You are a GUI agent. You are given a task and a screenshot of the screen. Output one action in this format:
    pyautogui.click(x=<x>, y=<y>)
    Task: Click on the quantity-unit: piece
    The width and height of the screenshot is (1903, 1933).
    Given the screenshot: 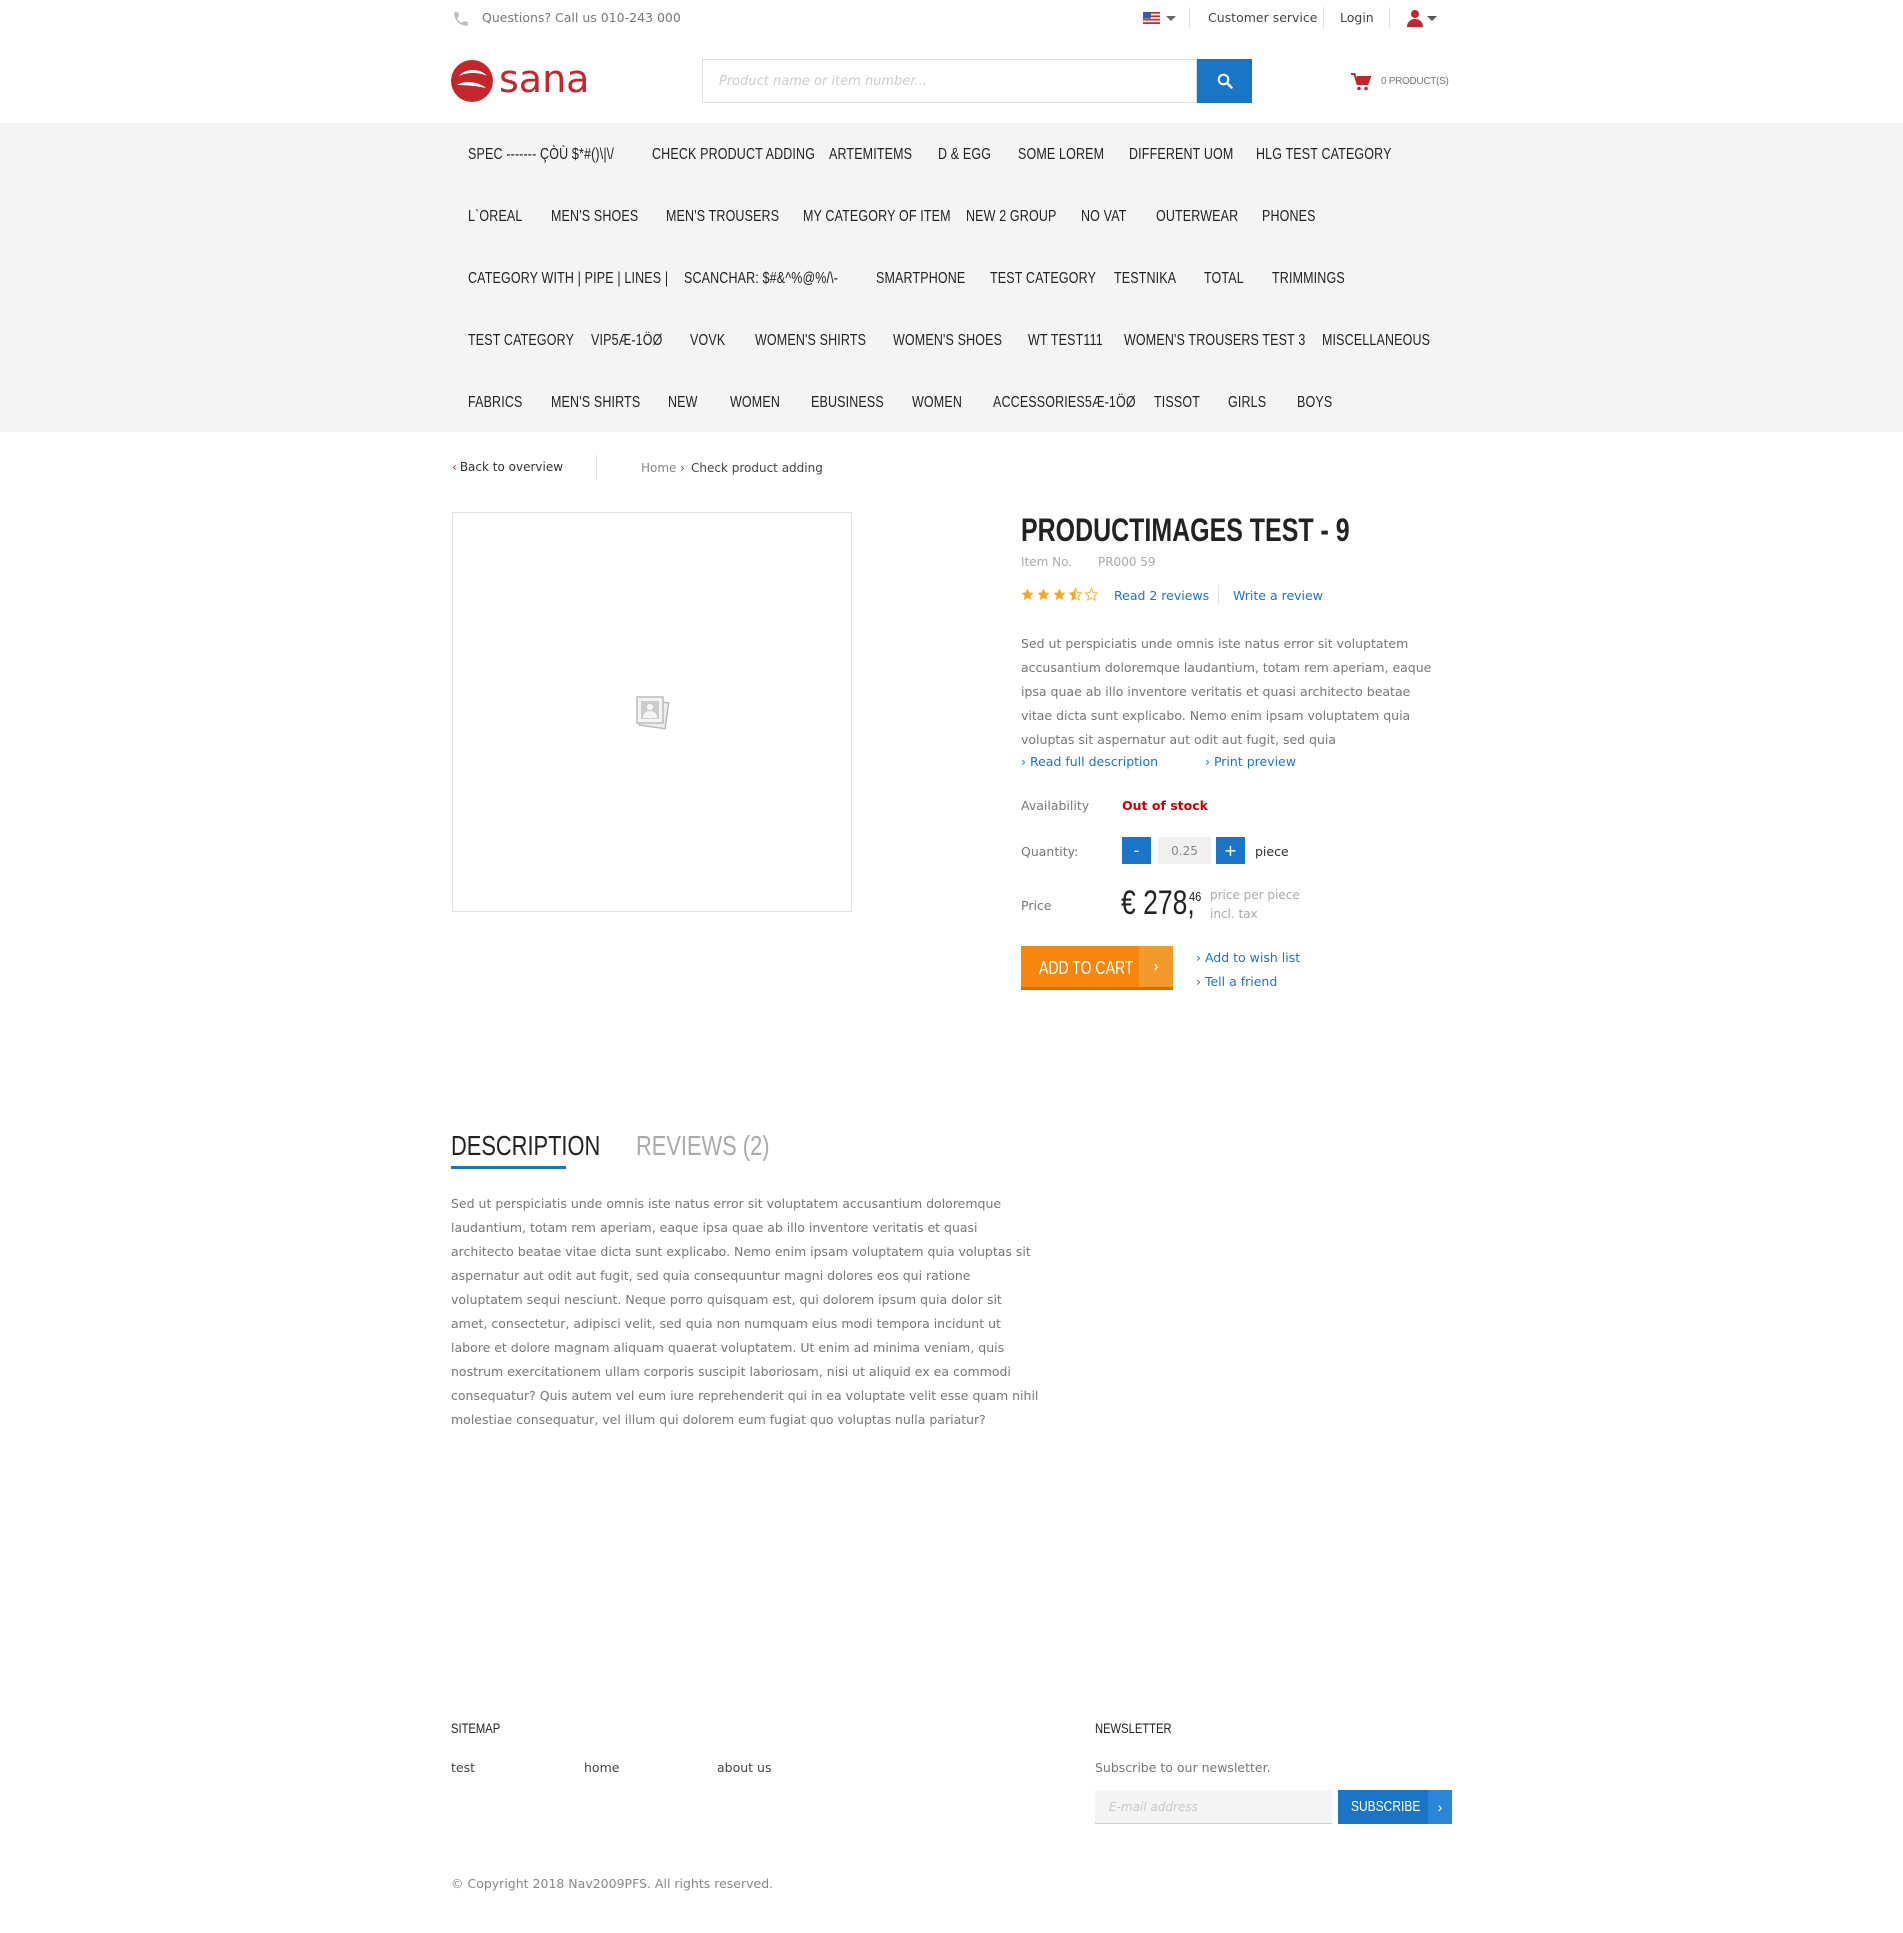 What is the action you would take?
    pyautogui.click(x=1272, y=851)
    